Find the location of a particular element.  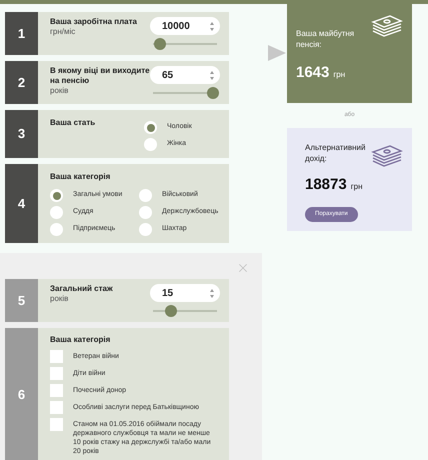

step-number: 6 is located at coordinates (21, 394).